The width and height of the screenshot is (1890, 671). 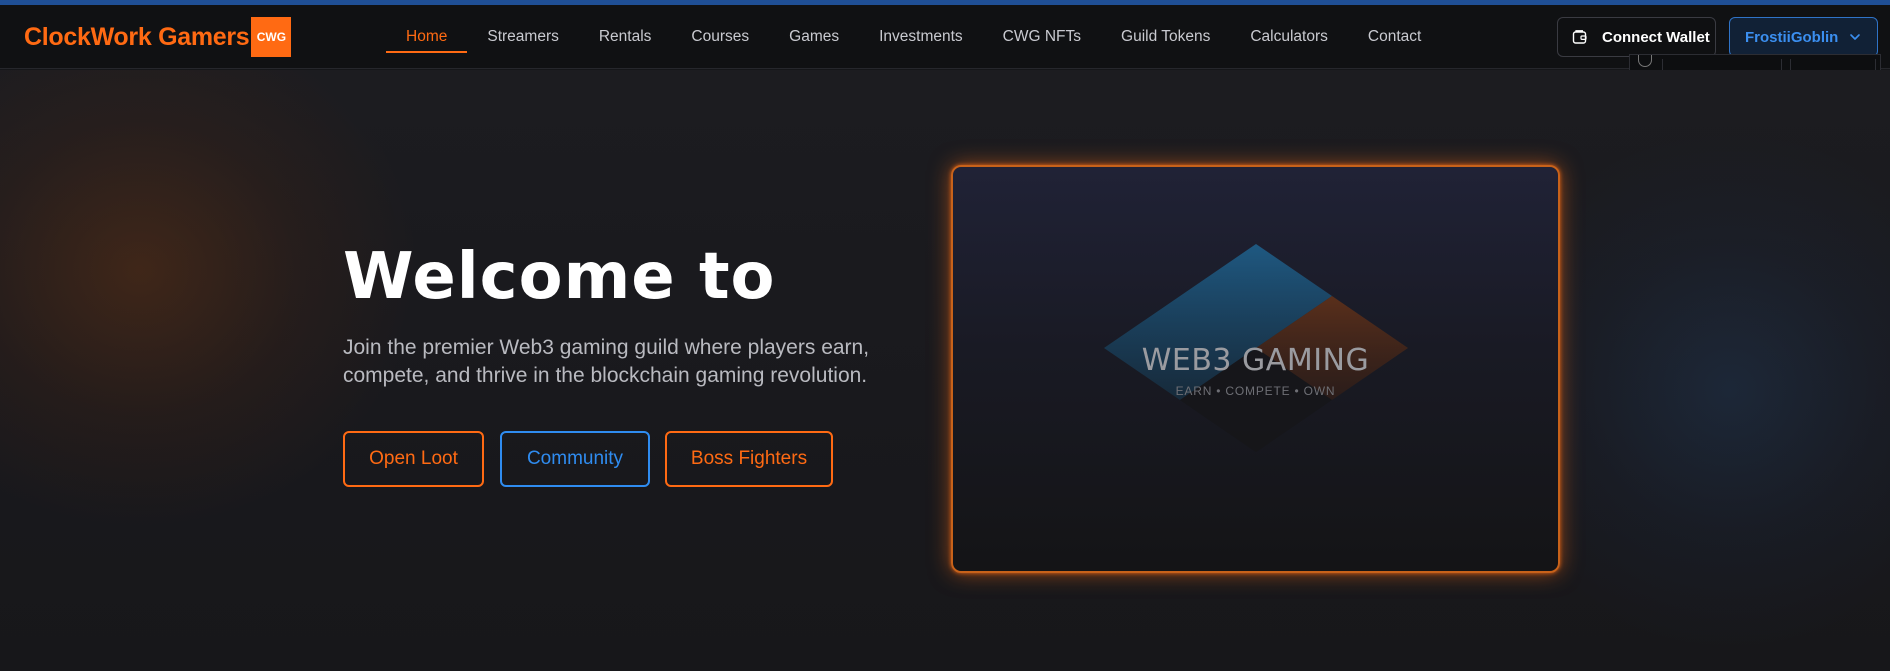 I want to click on card-title: WEB3 GAMING, so click(x=1255, y=360).